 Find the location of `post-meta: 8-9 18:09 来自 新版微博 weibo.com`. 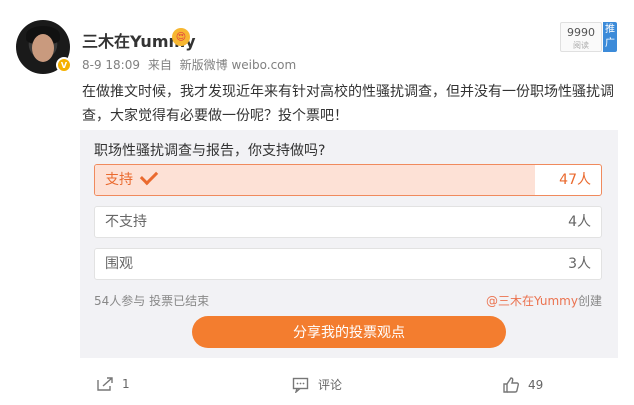

post-meta: 8-9 18:09 来自 新版微博 weibo.com is located at coordinates (191, 64).